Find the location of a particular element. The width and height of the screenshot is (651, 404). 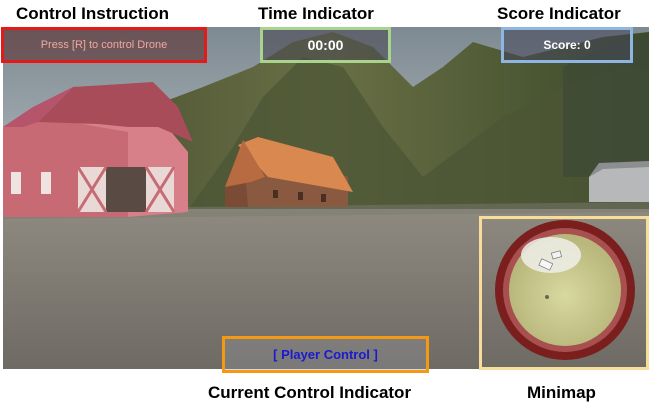

score-indicator-panel: Score: 0 is located at coordinates (567, 45).